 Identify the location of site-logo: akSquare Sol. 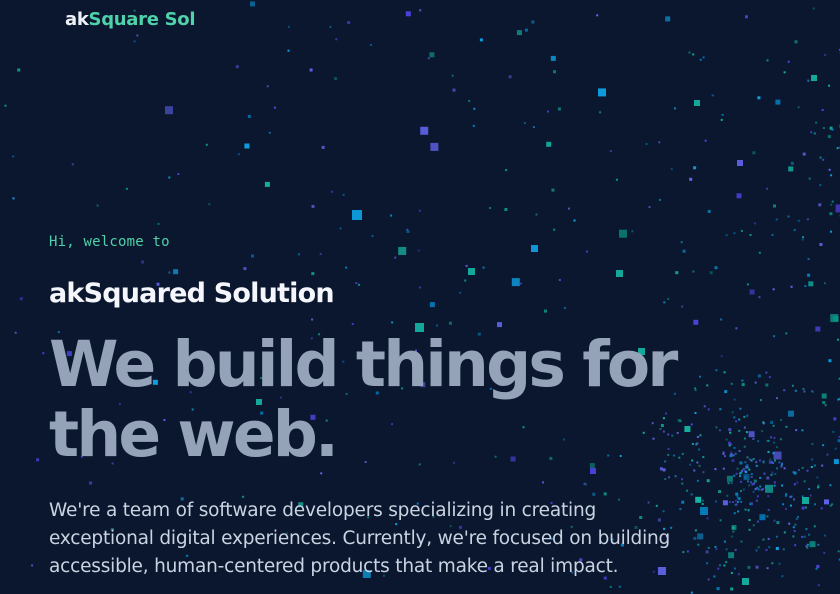
(130, 20).